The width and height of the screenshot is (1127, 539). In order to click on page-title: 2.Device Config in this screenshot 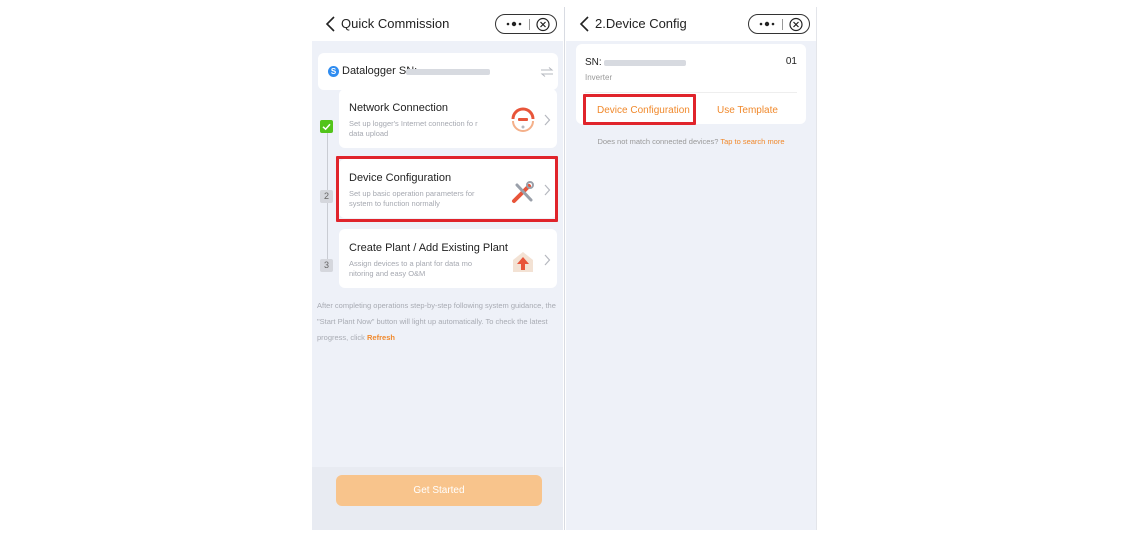, I will do `click(641, 23)`.